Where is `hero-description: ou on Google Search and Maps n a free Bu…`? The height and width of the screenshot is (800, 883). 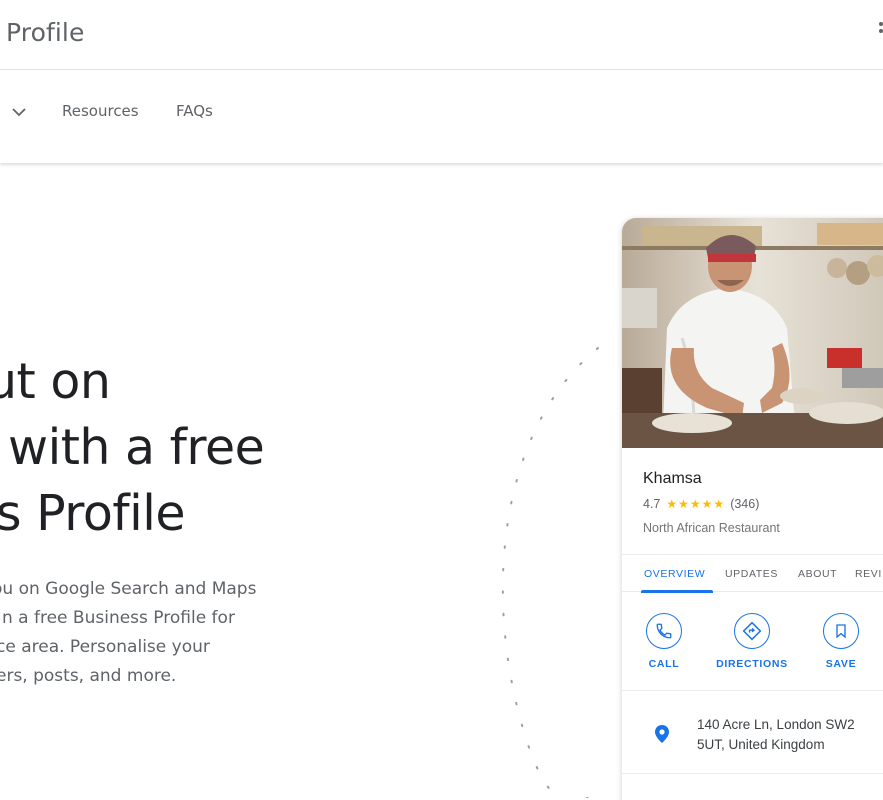
hero-description: ou on Google Search and Maps n a free Bu… is located at coordinates (140, 633).